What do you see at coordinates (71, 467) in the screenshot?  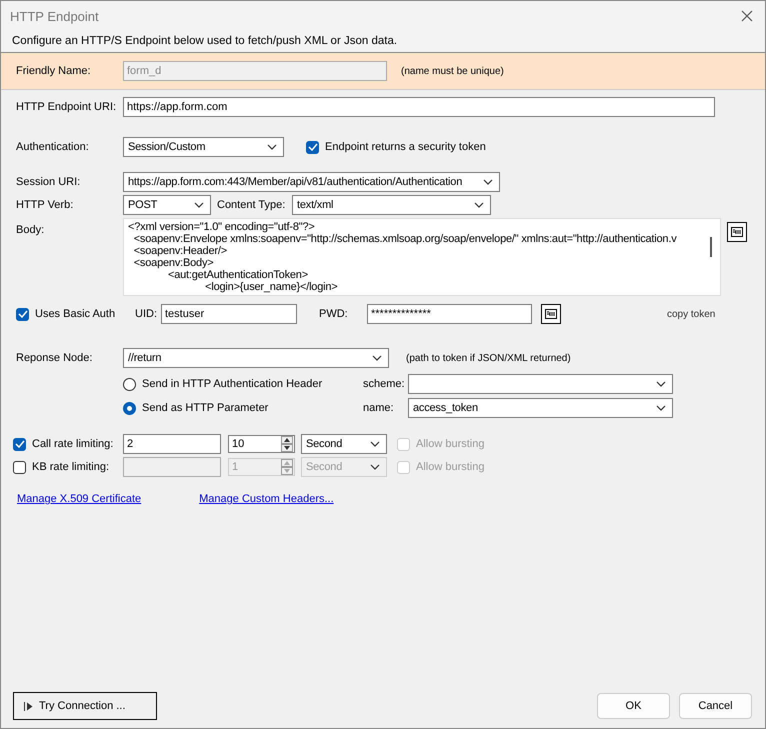 I see `checkbox-label: KB rate limiting:` at bounding box center [71, 467].